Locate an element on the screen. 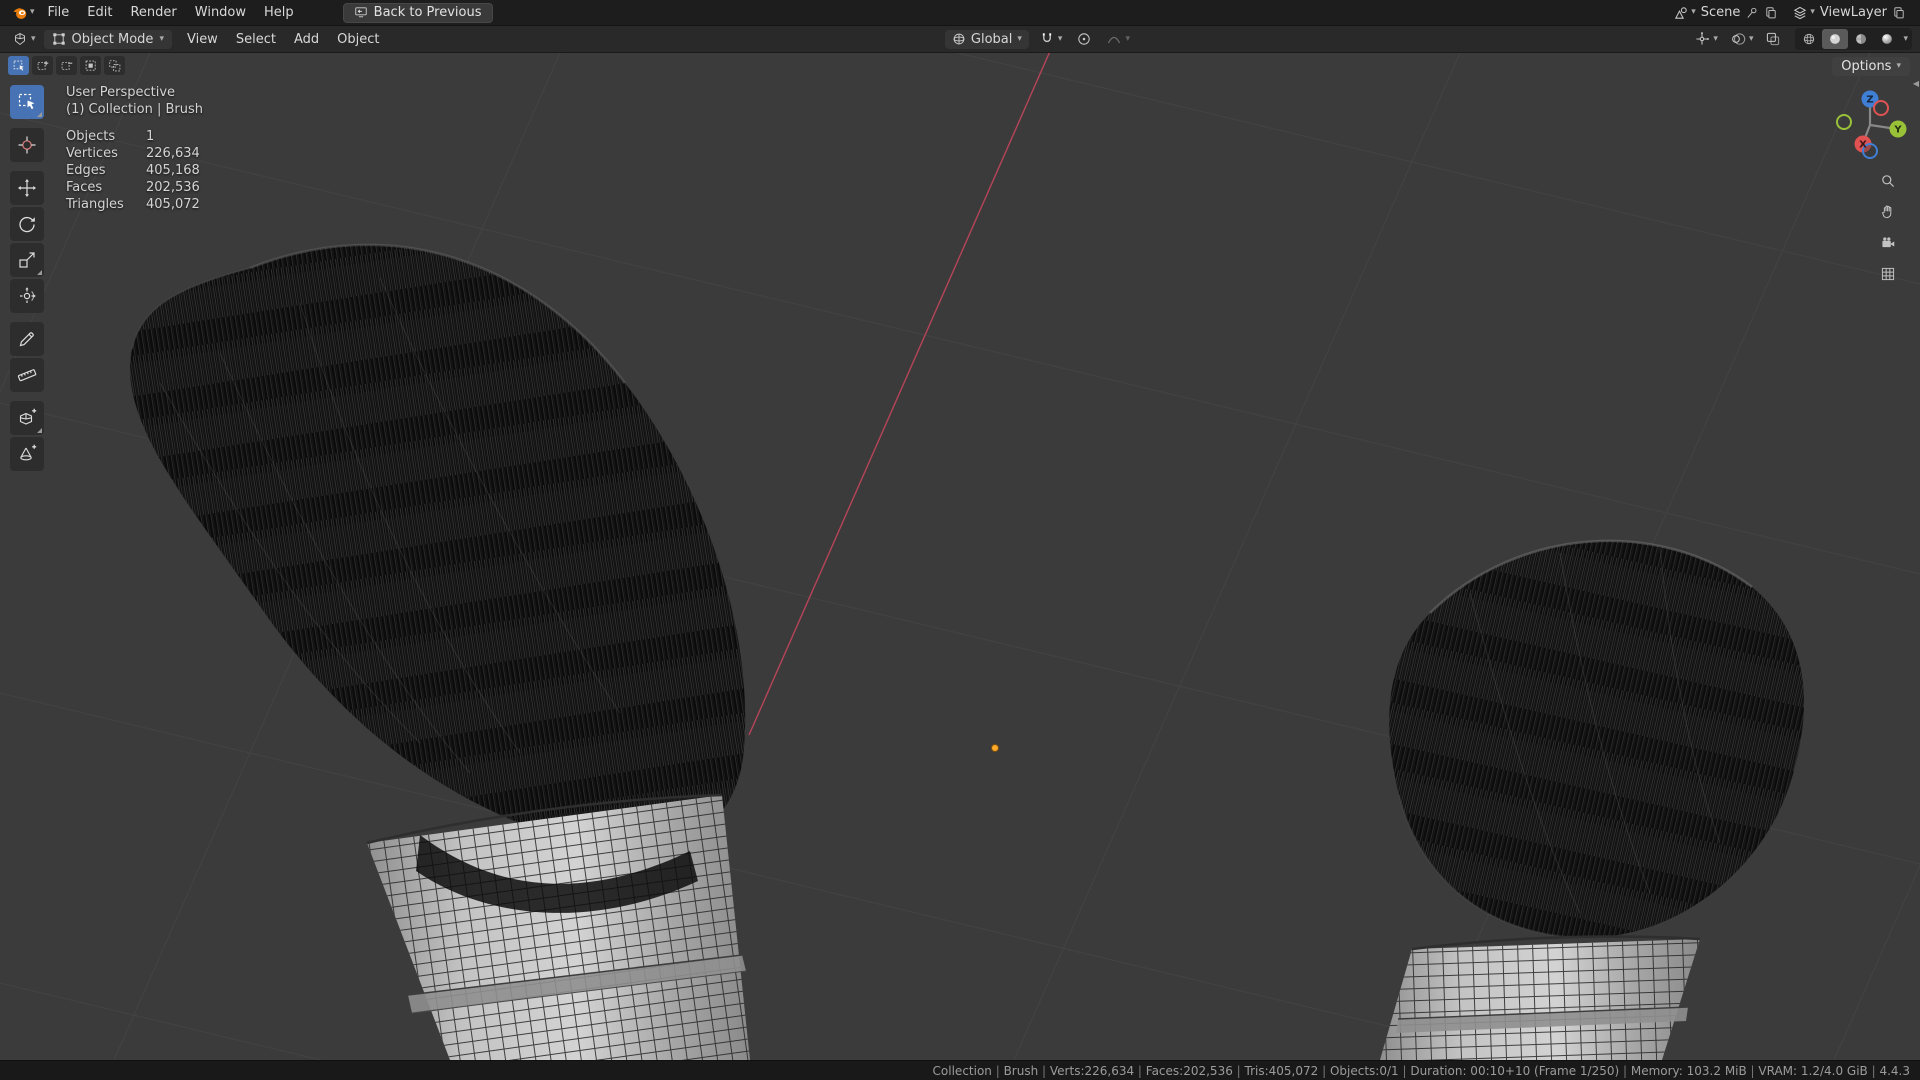  viewport-header-center: Global ▾ ▾ ▾ is located at coordinates (1039, 39).